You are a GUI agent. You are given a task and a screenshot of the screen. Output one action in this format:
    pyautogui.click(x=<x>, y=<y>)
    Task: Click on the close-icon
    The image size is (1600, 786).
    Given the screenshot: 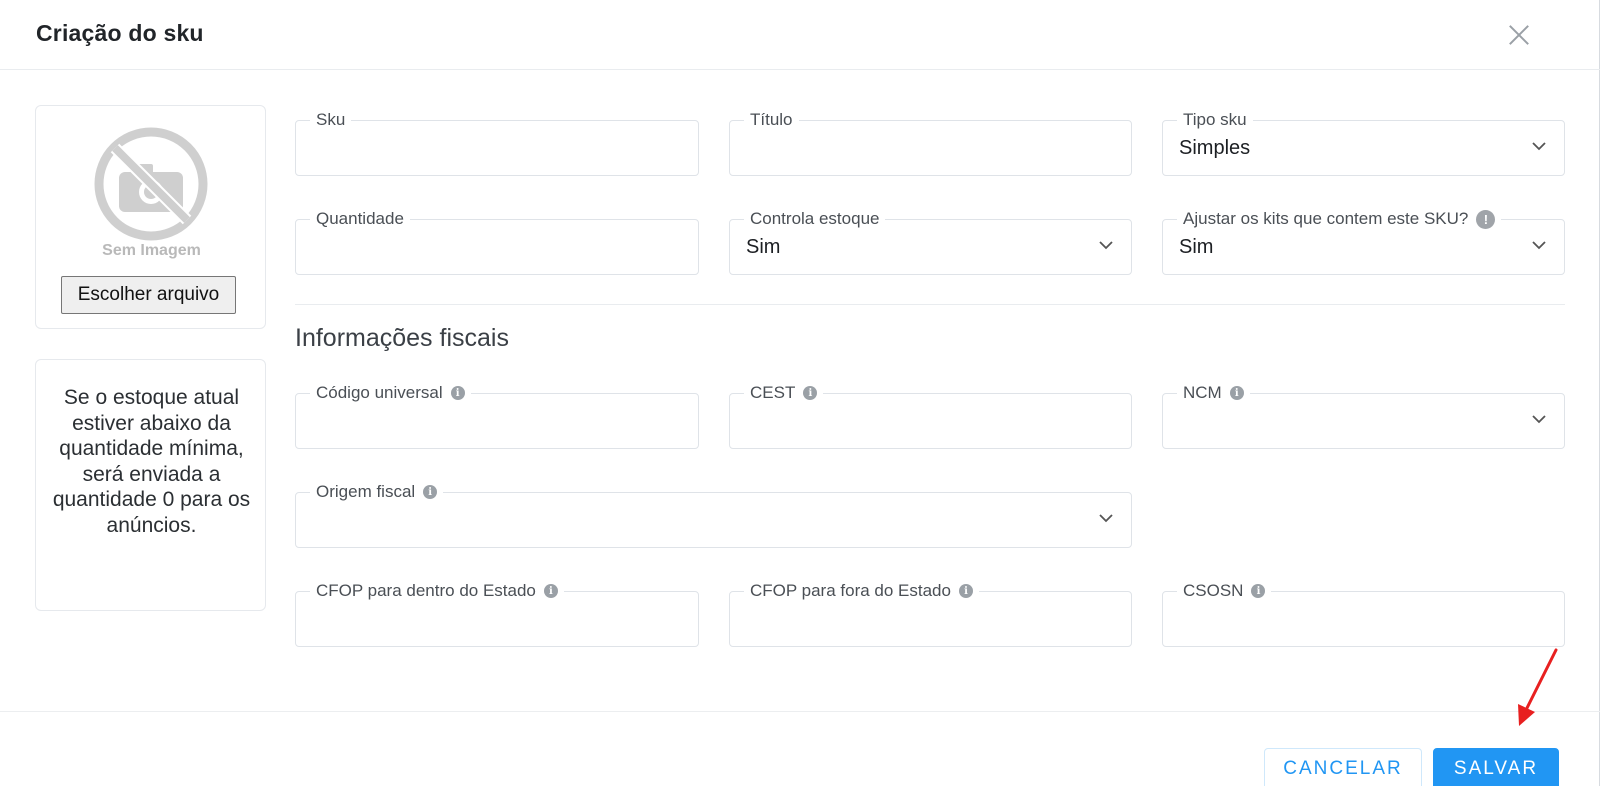 What is the action you would take?
    pyautogui.click(x=1519, y=35)
    